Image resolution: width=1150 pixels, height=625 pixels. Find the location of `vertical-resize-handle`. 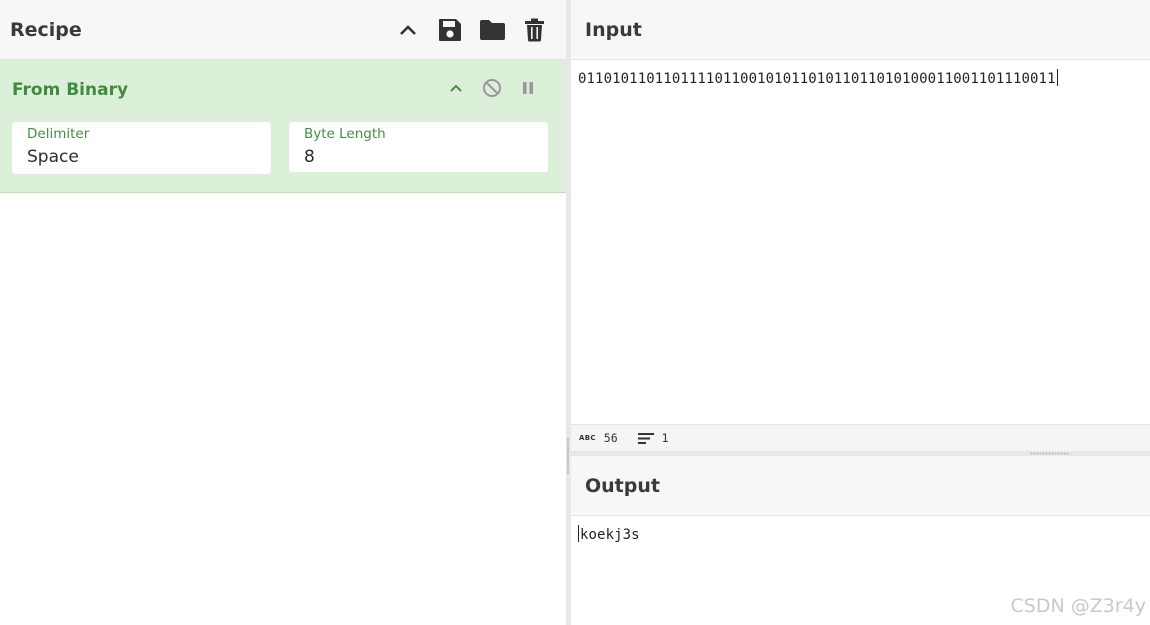

vertical-resize-handle is located at coordinates (568, 456).